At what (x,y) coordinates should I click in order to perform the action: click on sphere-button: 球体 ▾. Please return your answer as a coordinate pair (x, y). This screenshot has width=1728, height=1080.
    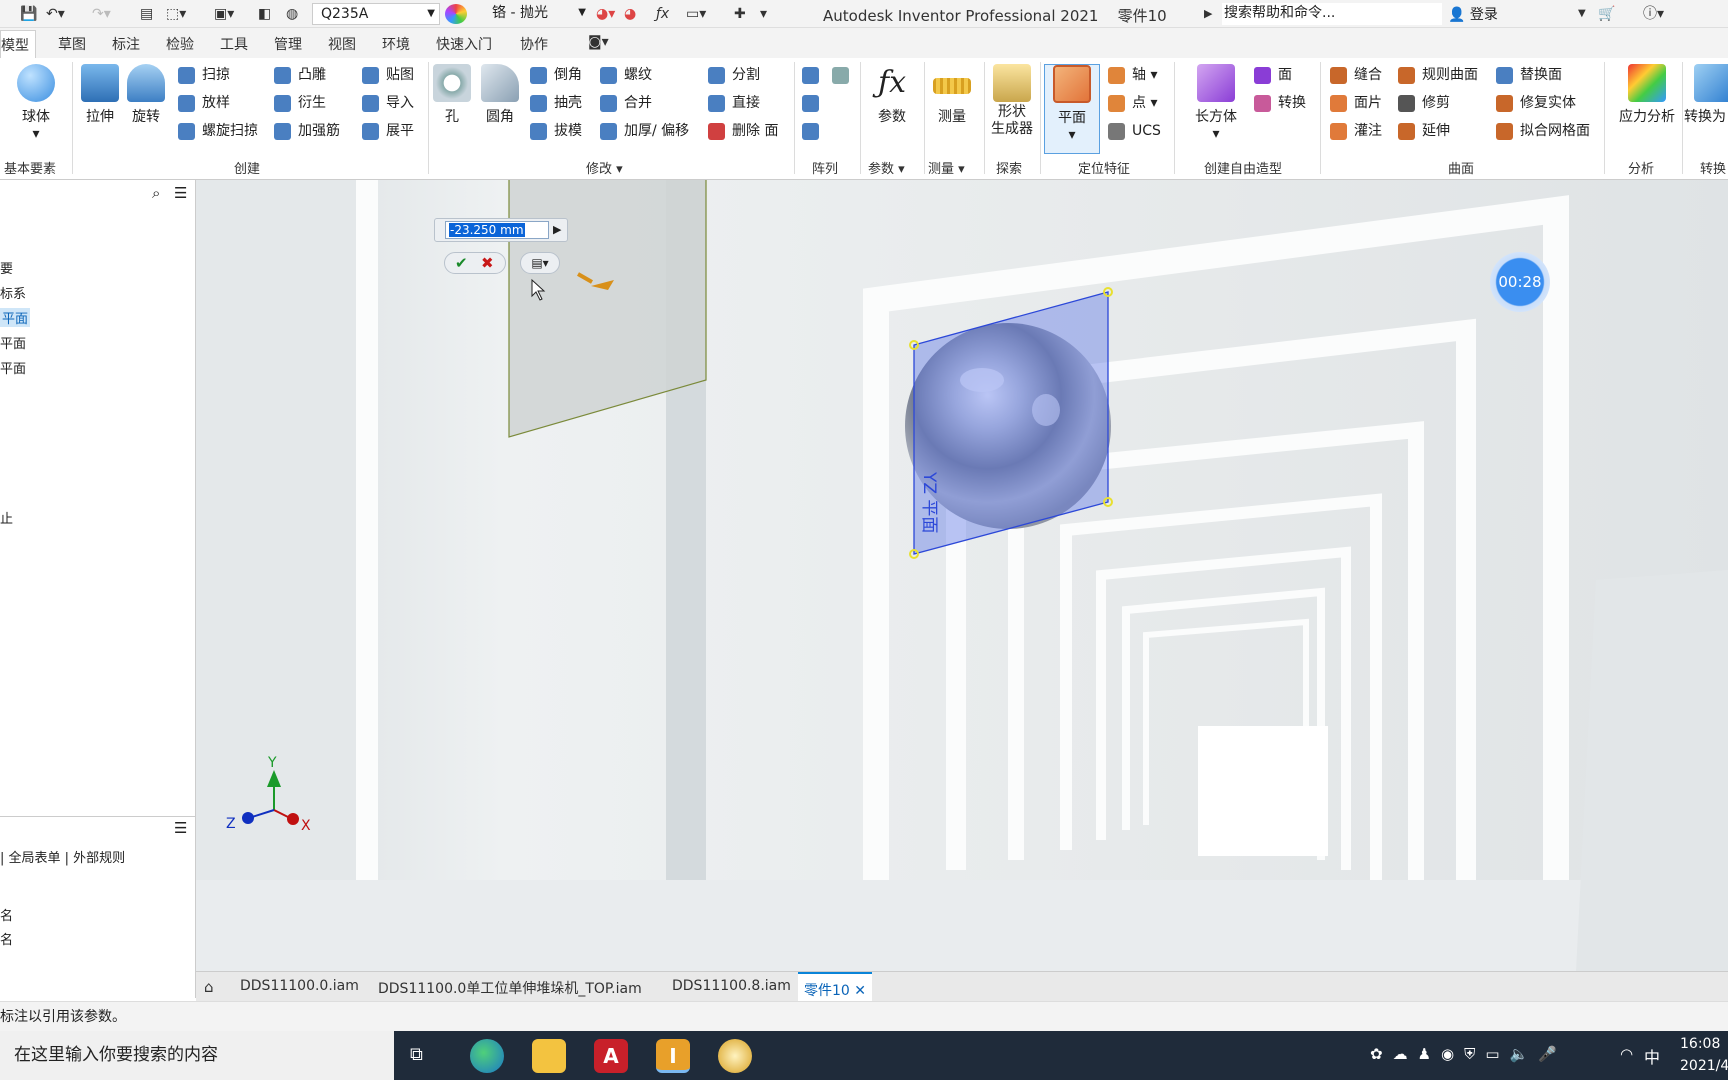
    Looking at the image, I should click on (36, 103).